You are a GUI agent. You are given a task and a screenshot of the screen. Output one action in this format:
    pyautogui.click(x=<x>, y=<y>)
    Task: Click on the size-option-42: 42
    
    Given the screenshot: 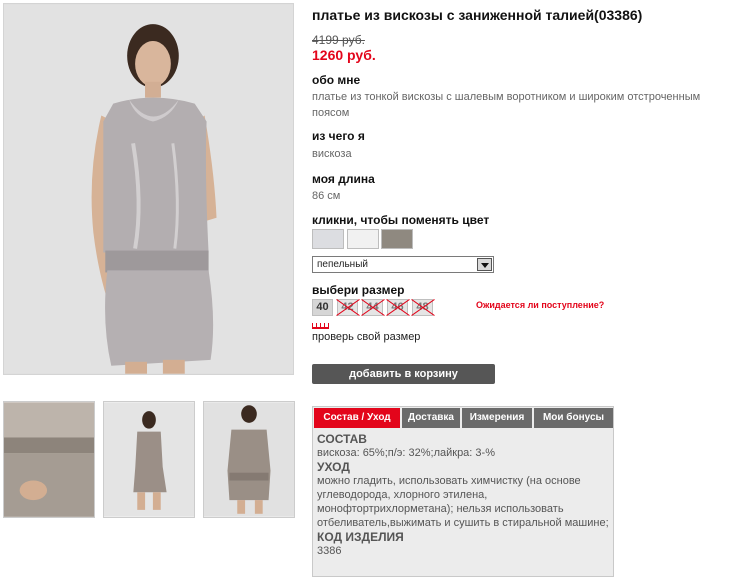 What is the action you would take?
    pyautogui.click(x=347, y=307)
    